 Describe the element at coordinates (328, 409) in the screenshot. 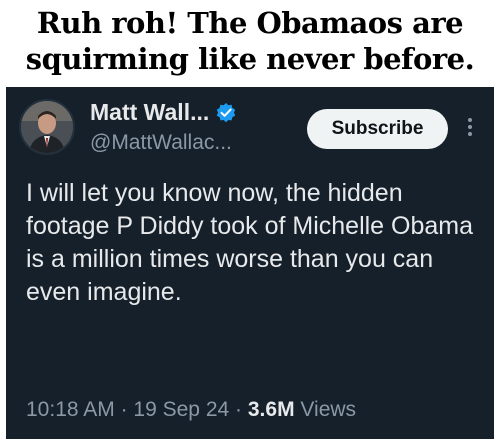

I see `views-label: Views` at that location.